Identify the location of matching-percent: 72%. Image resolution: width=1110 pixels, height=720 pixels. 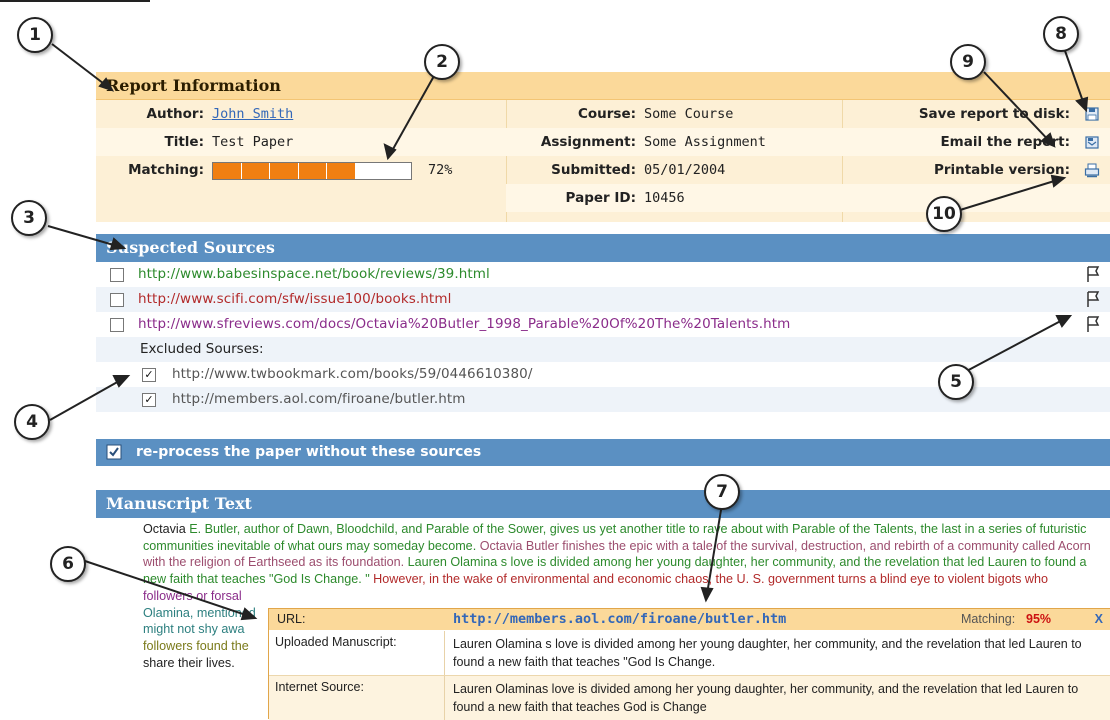
(440, 170).